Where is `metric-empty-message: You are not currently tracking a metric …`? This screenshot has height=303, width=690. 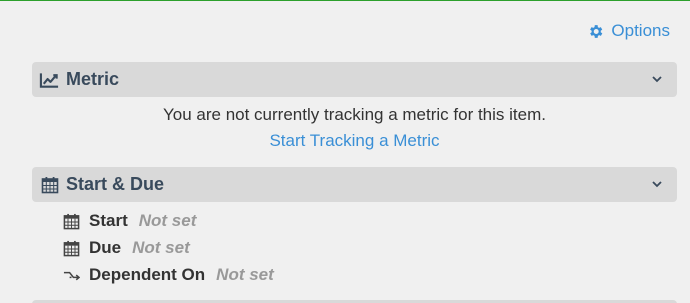 metric-empty-message: You are not currently tracking a metric … is located at coordinates (354, 114).